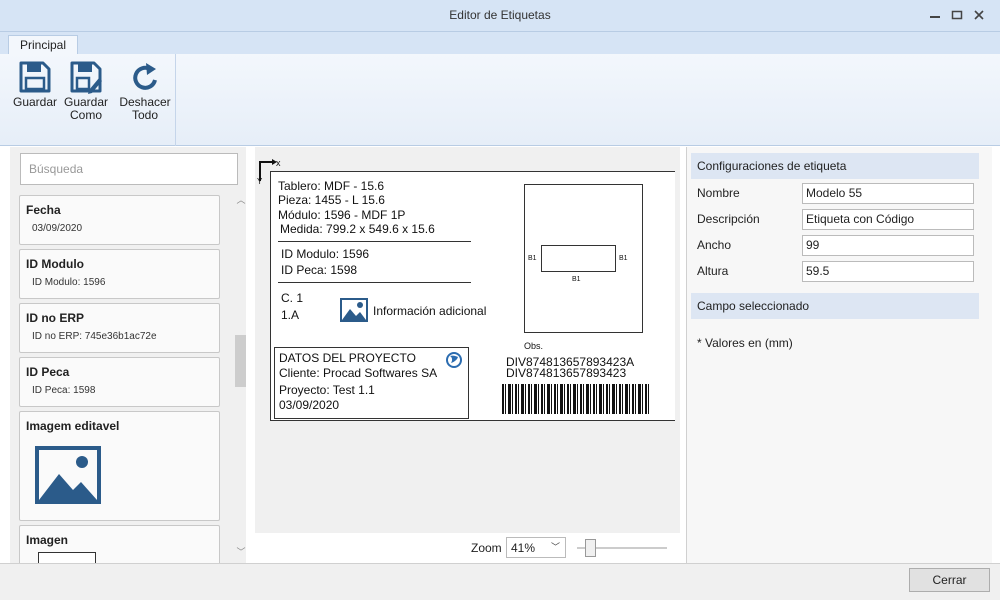 The image size is (1000, 600). What do you see at coordinates (357, 229) in the screenshot?
I see `label-line-medida: Medida: 799.2 x 549.6 x 15.6` at bounding box center [357, 229].